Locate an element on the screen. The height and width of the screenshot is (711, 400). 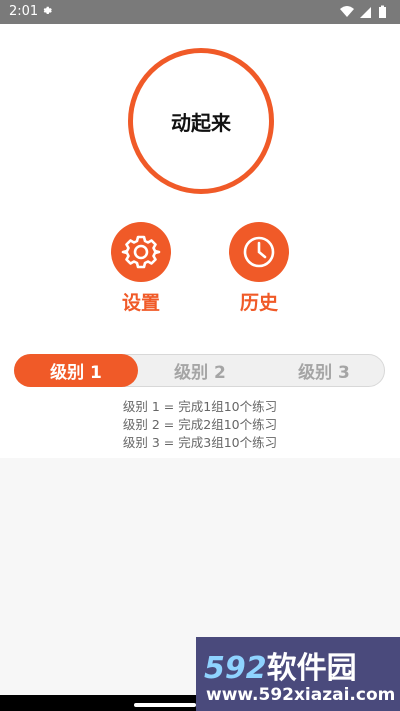
level-2-tab: 级别 2 is located at coordinates (200, 370).